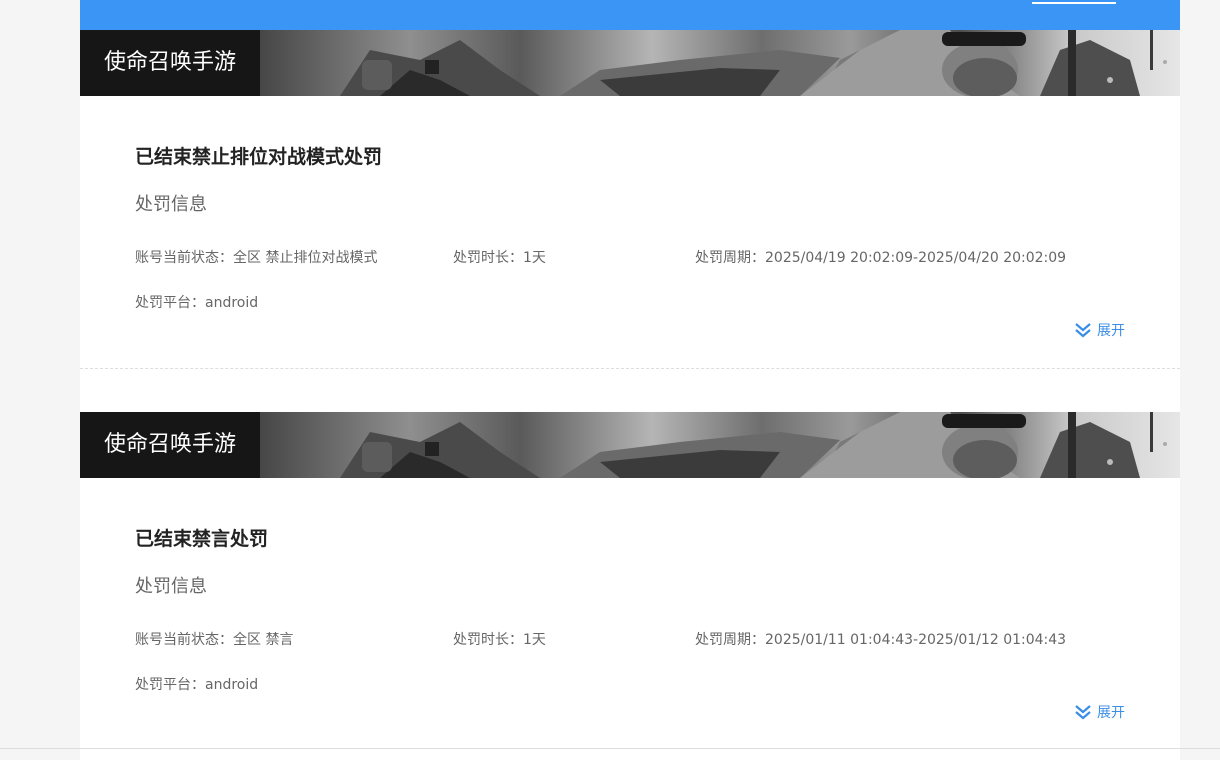  Describe the element at coordinates (1074, 2) in the screenshot. I see `header-link` at that location.